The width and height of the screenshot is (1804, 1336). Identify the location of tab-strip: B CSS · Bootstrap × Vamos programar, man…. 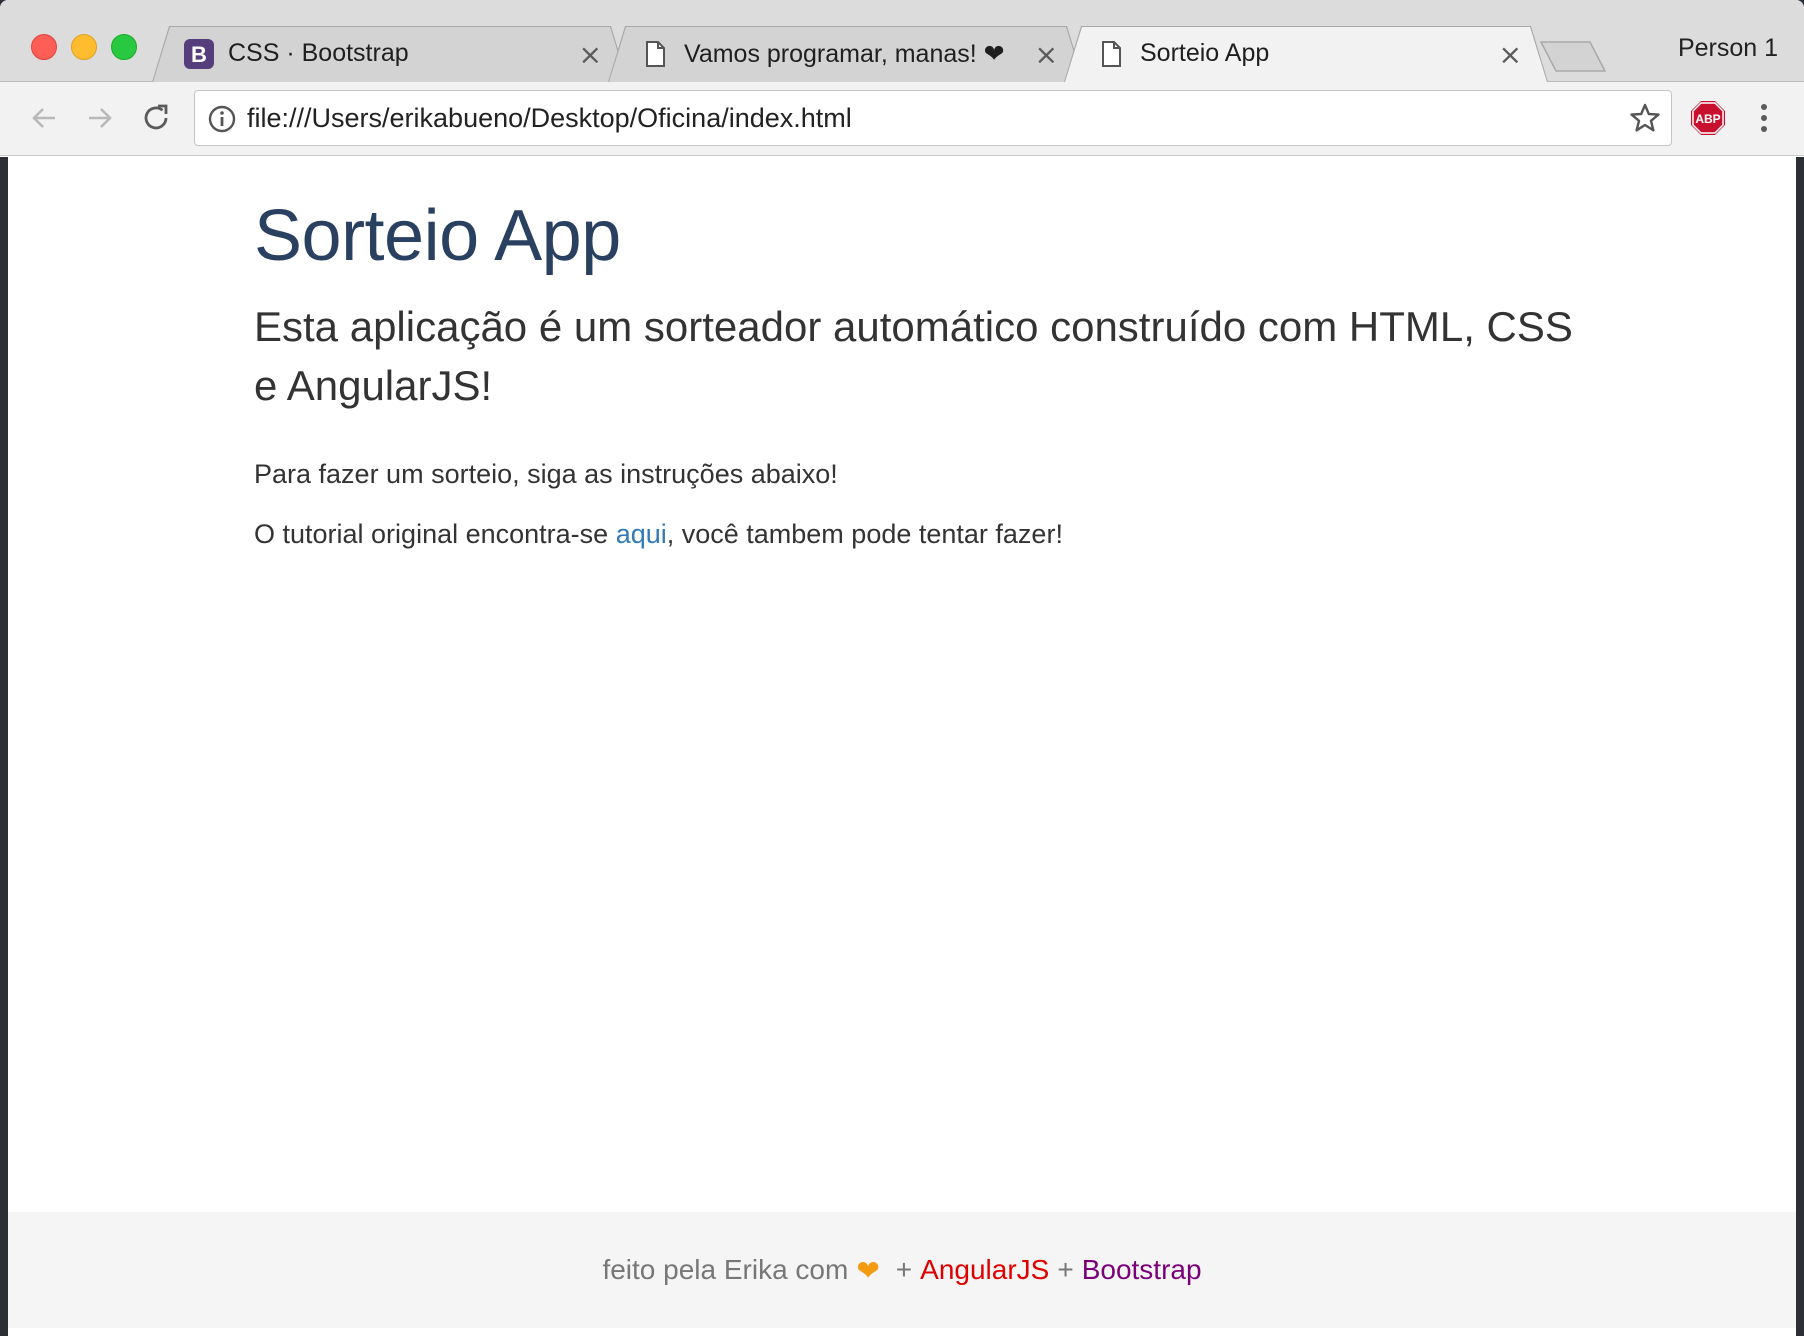
(902, 41).